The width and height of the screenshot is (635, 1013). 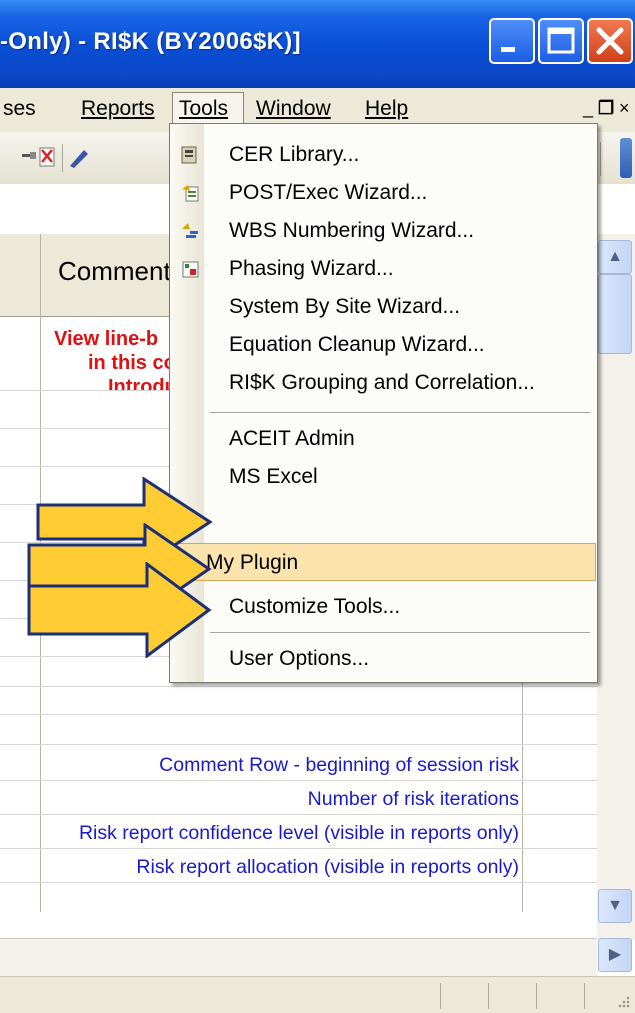 I want to click on menu-item-window: Window, so click(x=293, y=109).